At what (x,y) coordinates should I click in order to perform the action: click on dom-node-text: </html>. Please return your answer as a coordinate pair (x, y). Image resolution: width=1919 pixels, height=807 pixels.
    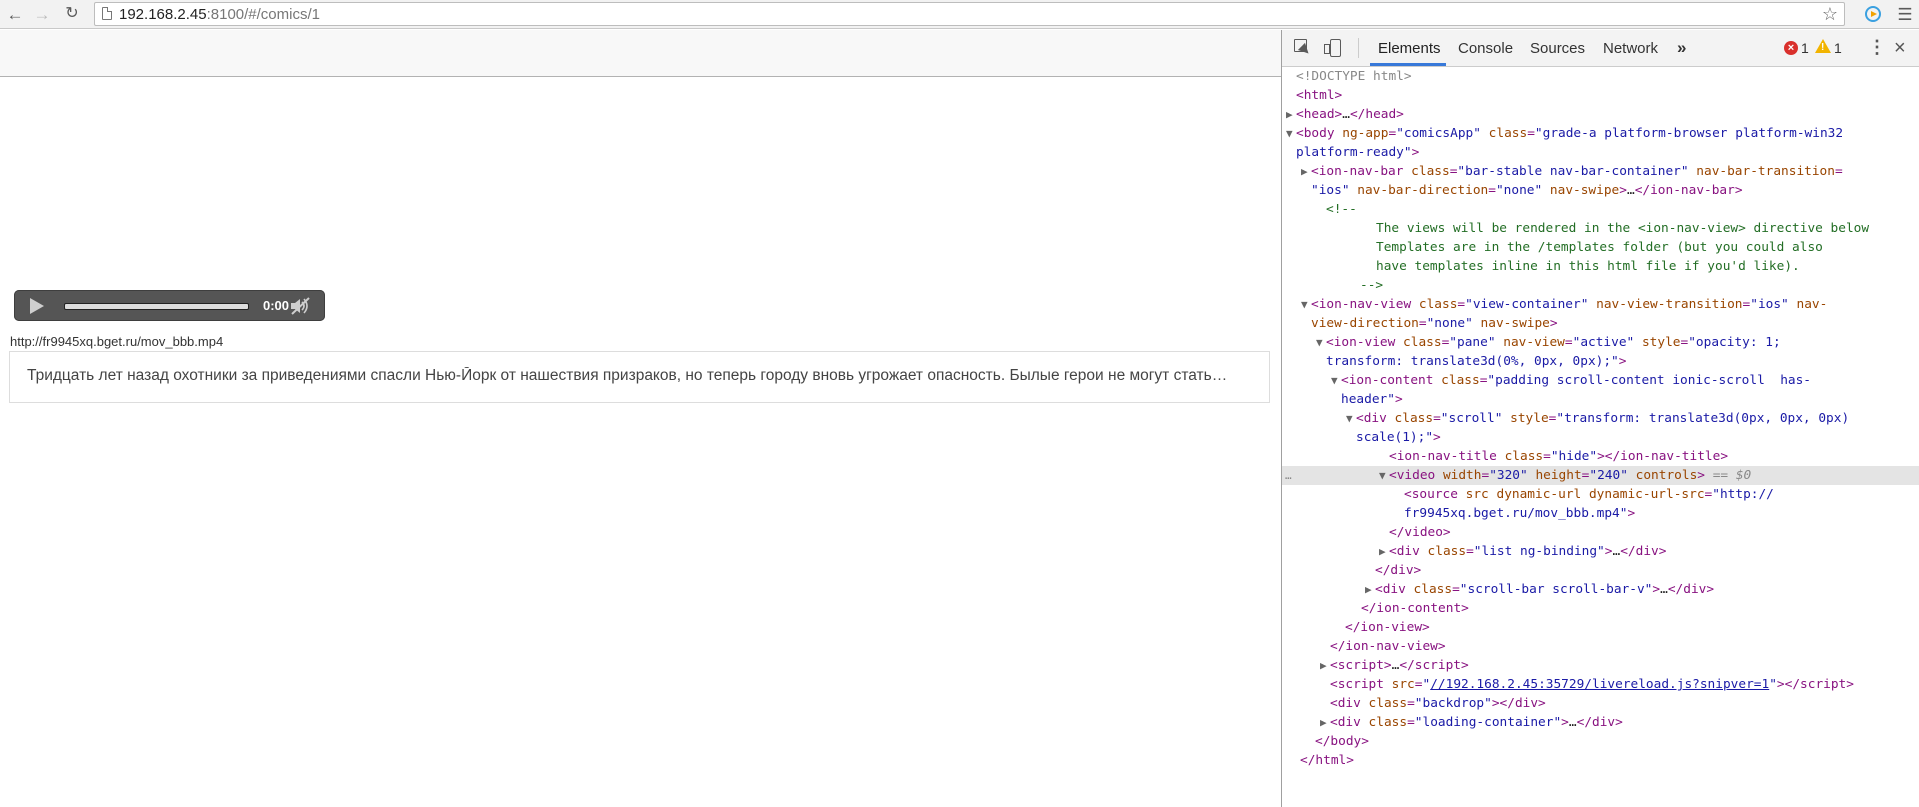
    Looking at the image, I should click on (1327, 760).